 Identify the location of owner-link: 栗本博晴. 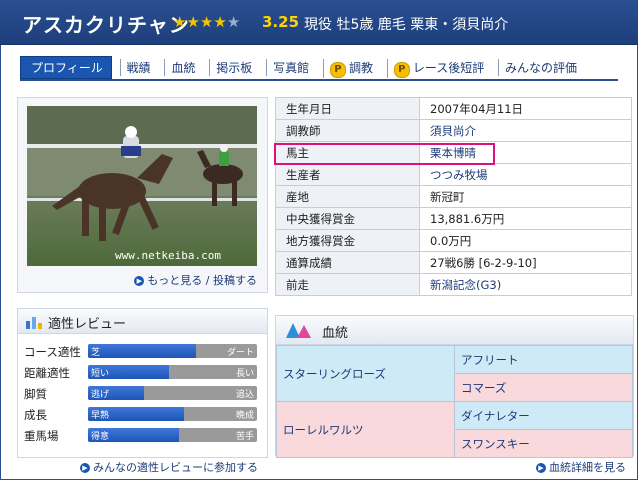
(525, 152).